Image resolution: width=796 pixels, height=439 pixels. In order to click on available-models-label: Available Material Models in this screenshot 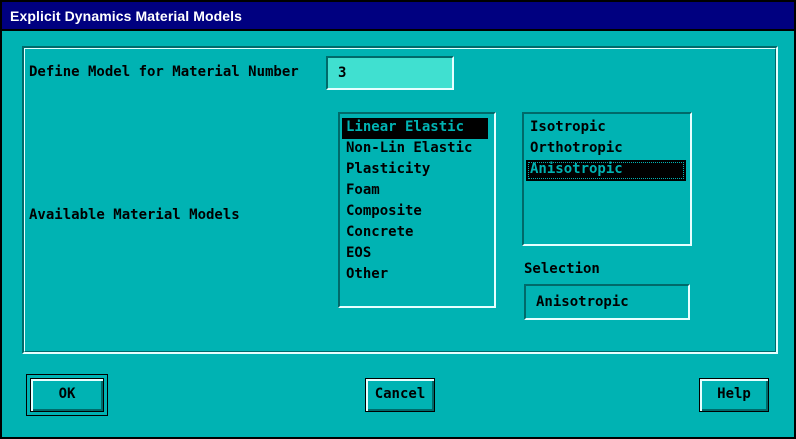, I will do `click(134, 215)`.